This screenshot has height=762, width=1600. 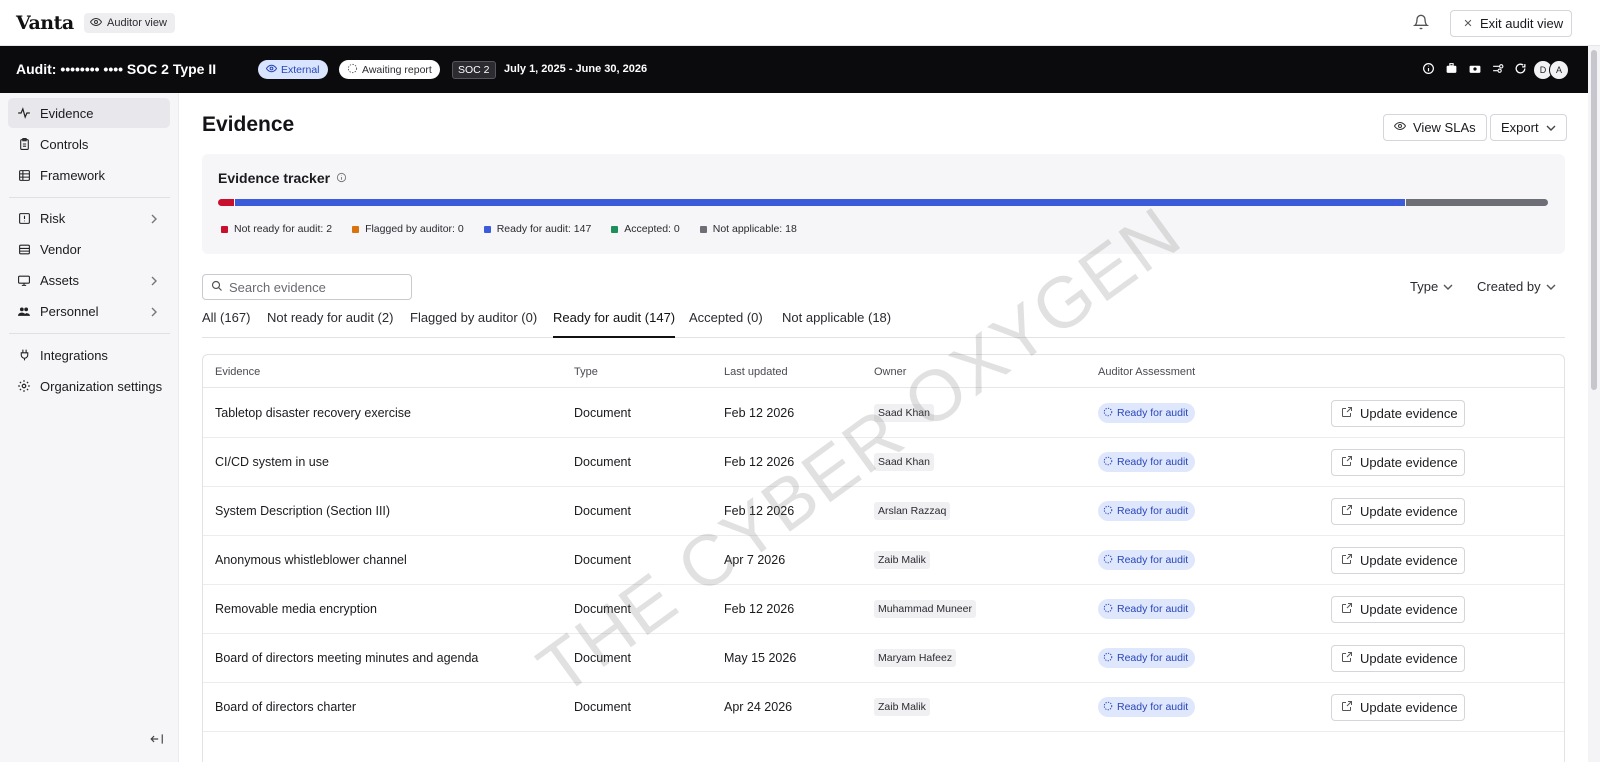 I want to click on exit-audit-view-button: Exit audit view, so click(x=1511, y=23).